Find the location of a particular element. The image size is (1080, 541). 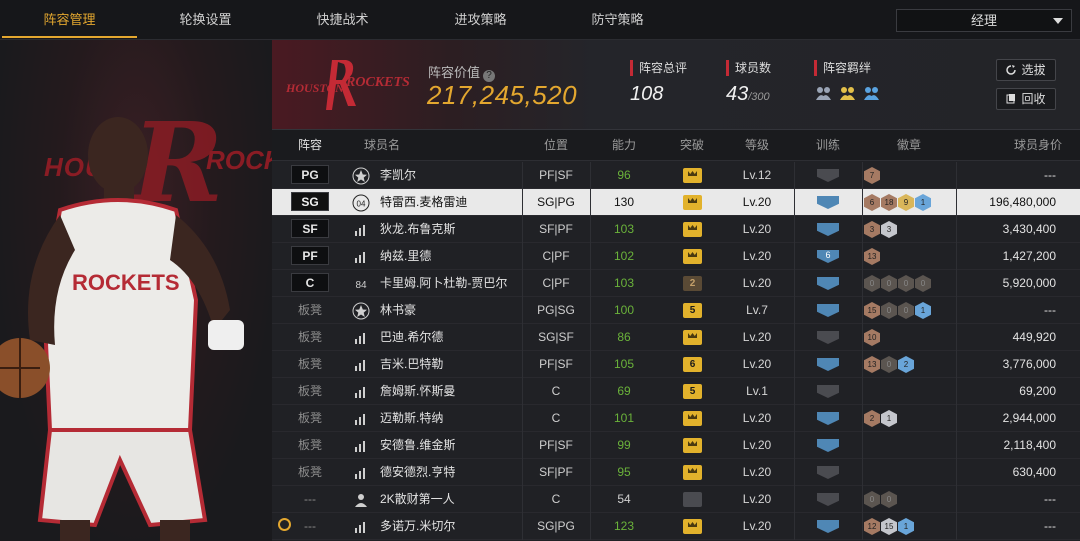

lineup-slot: SG is located at coordinates (310, 202).